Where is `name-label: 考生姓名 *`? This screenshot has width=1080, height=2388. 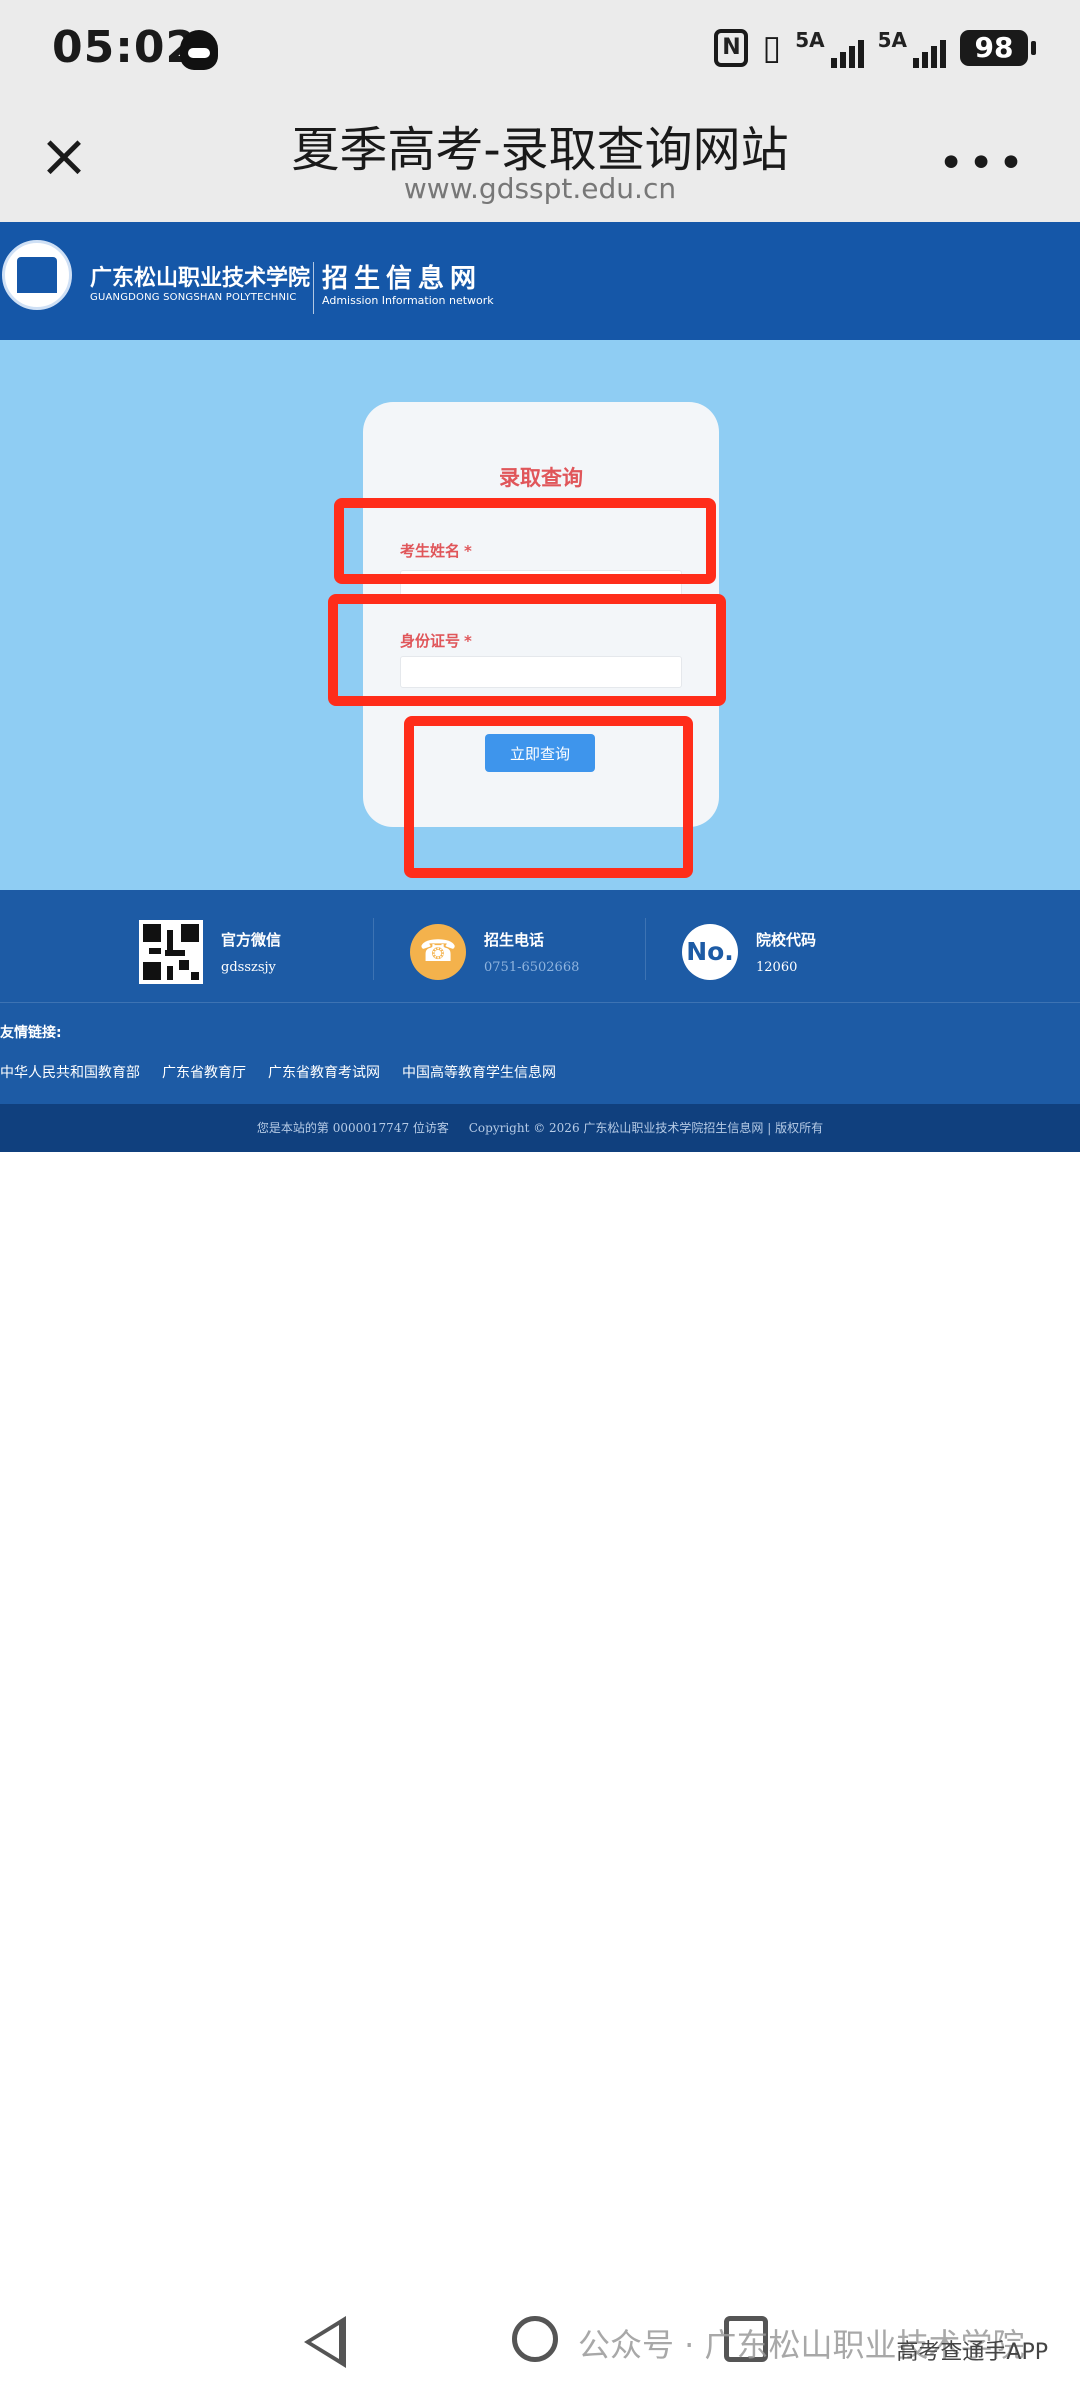
name-label: 考生姓名 * is located at coordinates (436, 550).